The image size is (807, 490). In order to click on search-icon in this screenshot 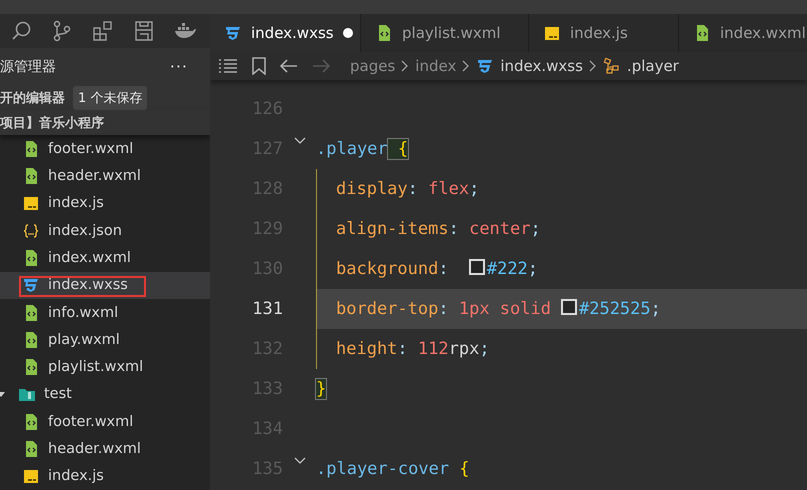, I will do `click(21, 31)`.